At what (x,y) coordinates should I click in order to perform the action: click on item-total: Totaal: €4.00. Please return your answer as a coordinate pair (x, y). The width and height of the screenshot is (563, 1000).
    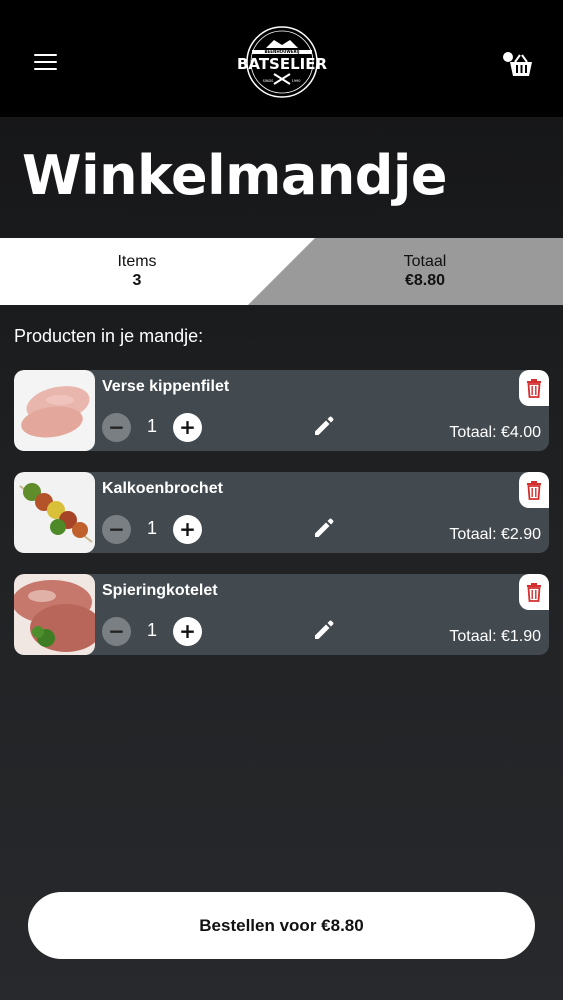
    Looking at the image, I should click on (495, 432).